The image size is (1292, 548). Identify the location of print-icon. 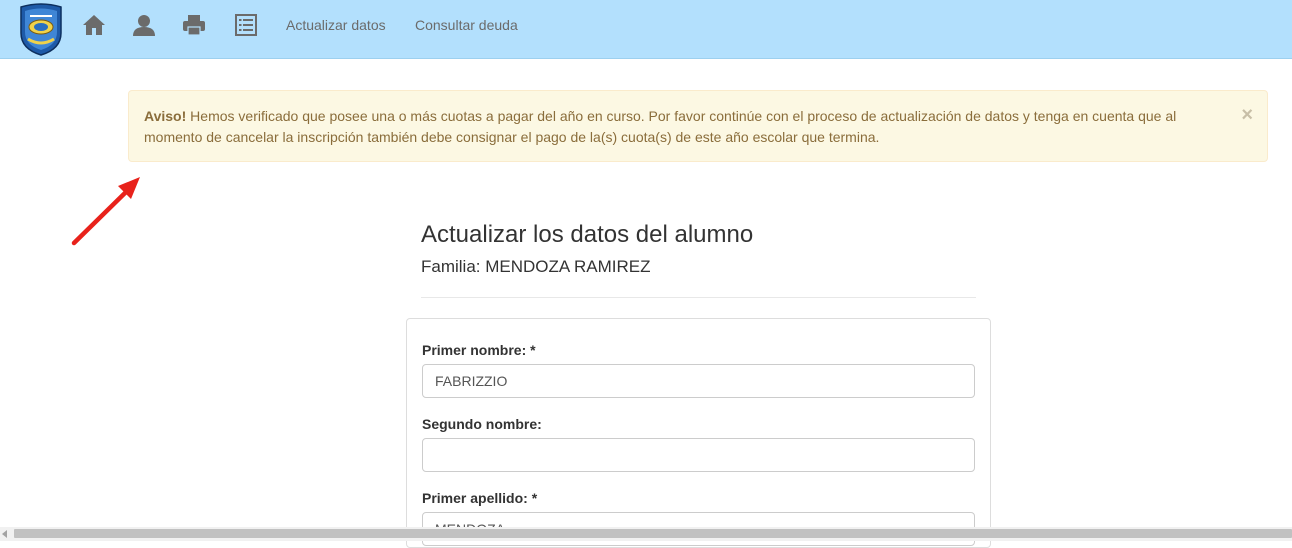
(194, 25).